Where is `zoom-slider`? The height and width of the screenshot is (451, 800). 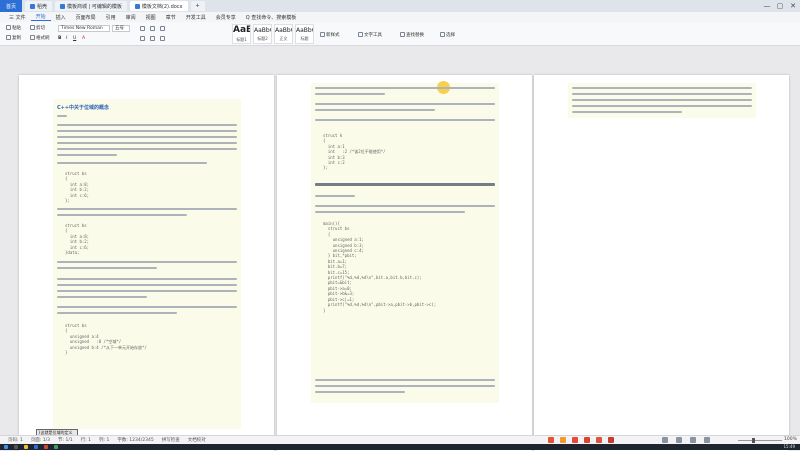
zoom-slider is located at coordinates (760, 440).